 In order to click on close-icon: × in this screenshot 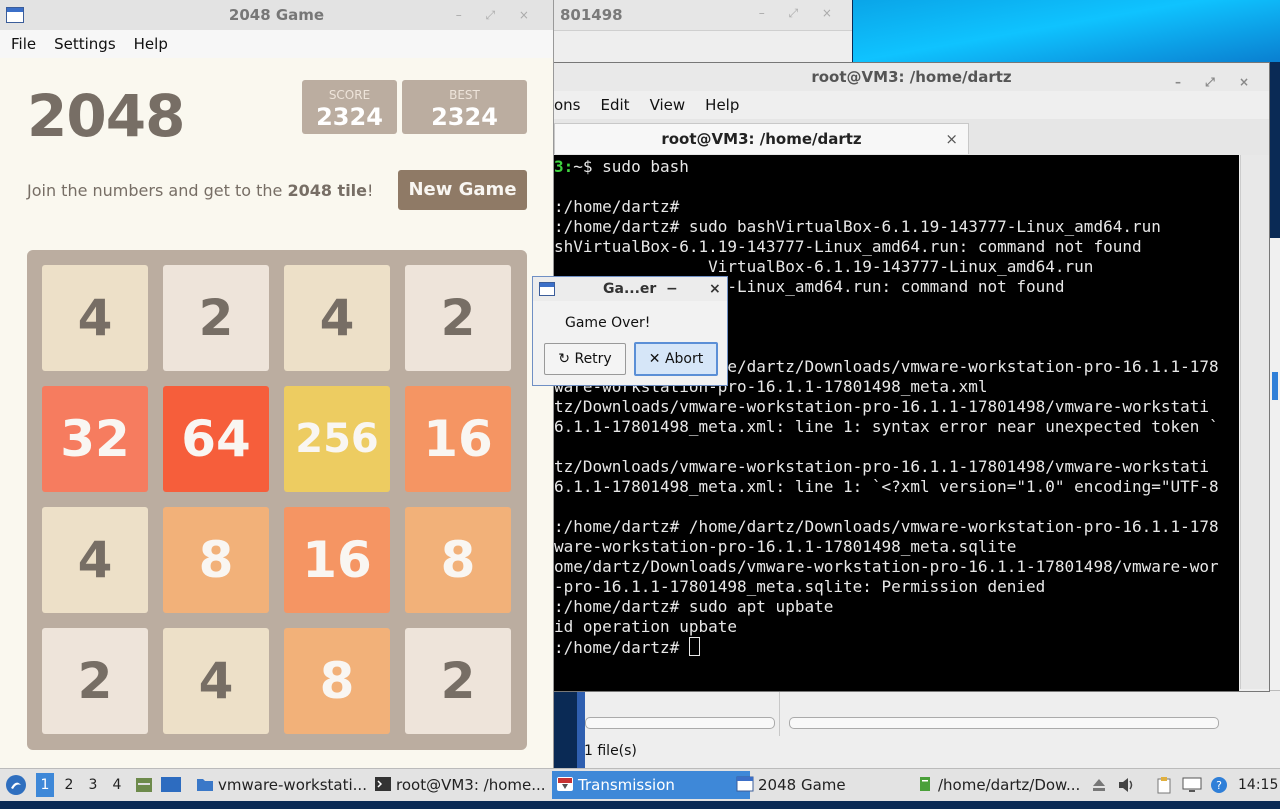, I will do `click(715, 289)`.